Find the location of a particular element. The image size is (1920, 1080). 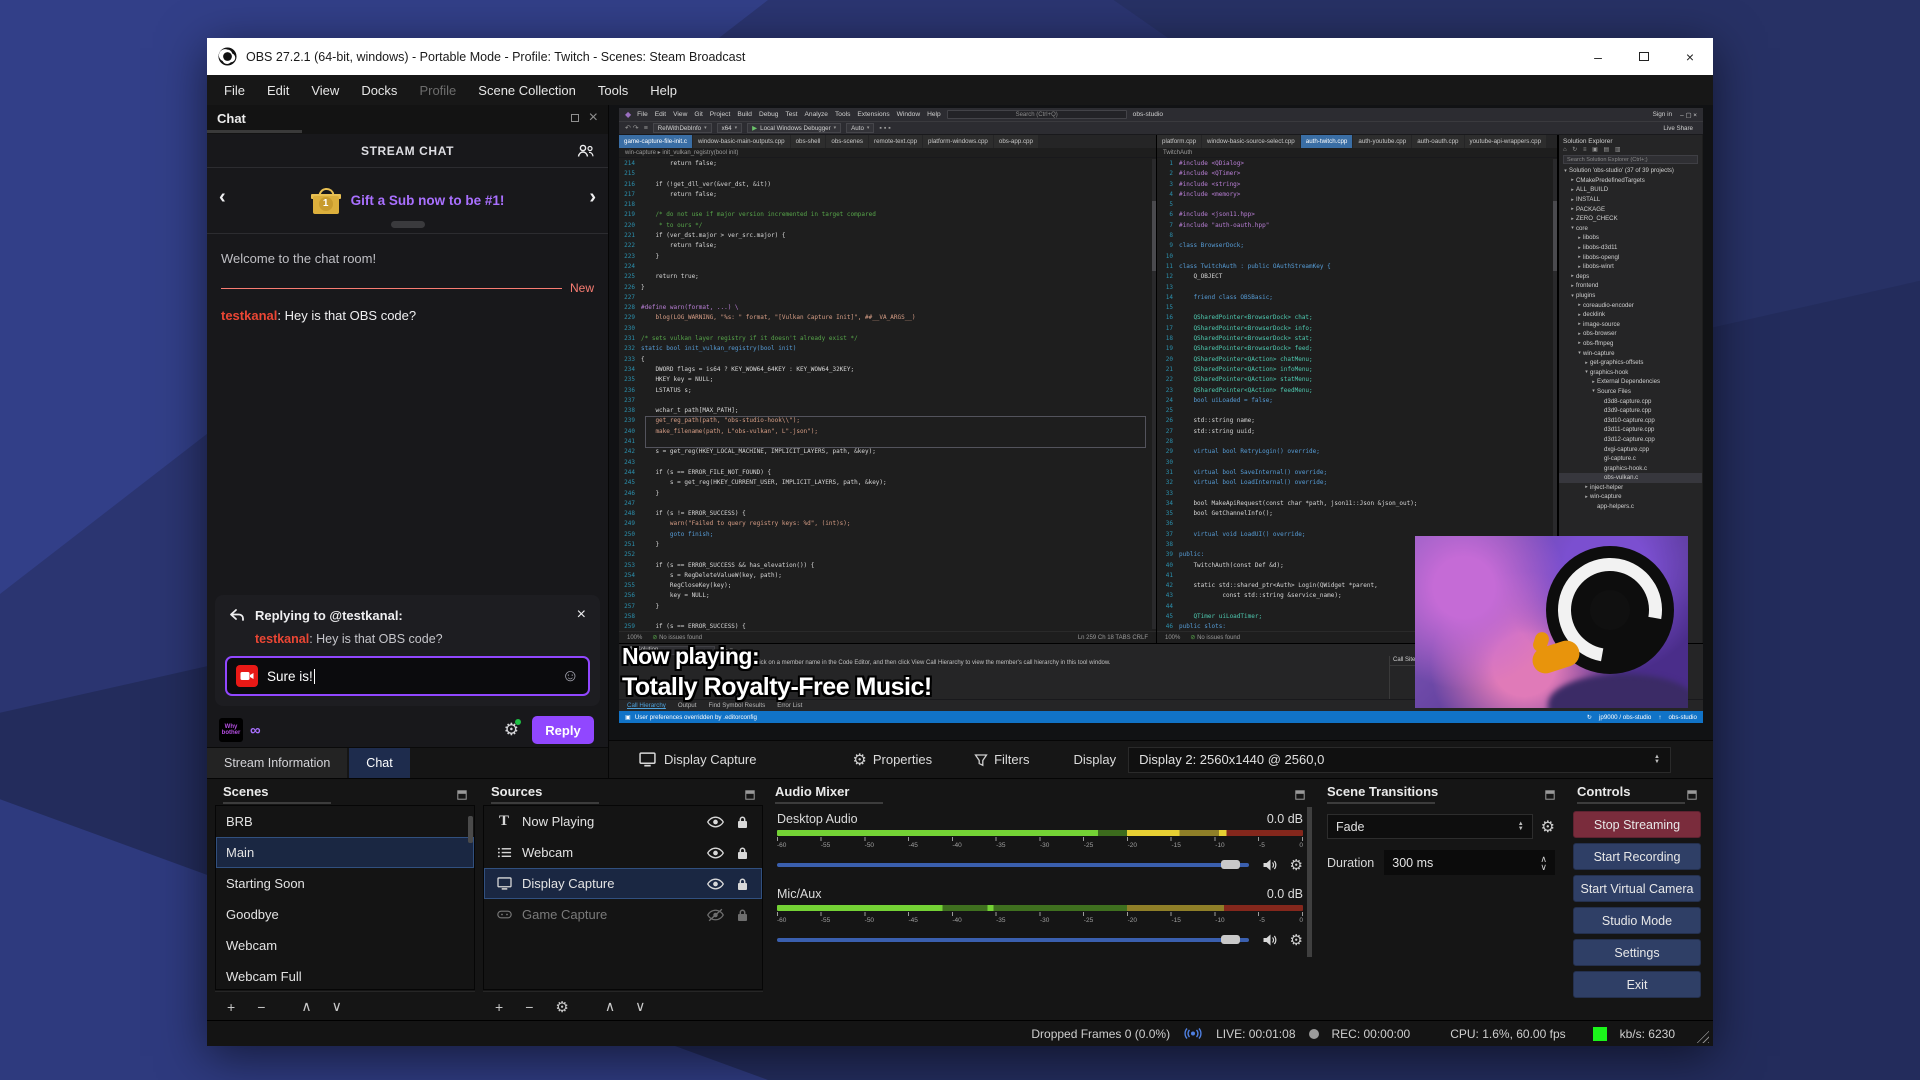

eye-slash-icon is located at coordinates (715, 915).